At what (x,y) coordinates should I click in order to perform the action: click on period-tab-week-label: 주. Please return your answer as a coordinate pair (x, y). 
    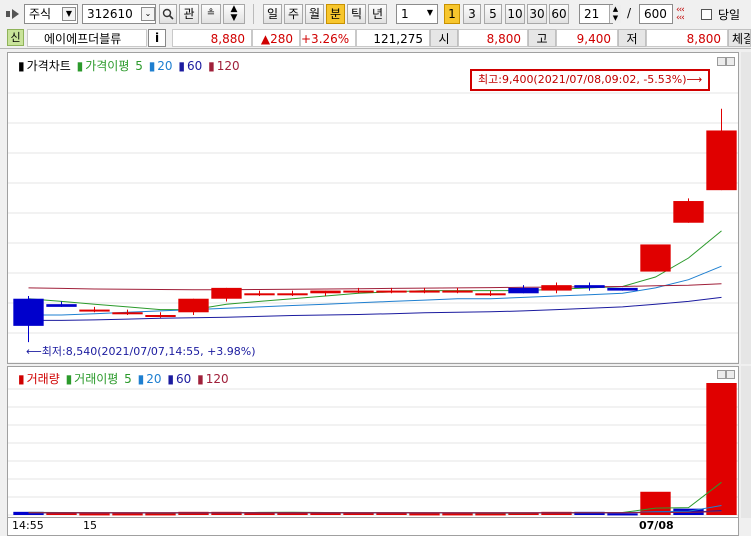
    Looking at the image, I should click on (293, 14).